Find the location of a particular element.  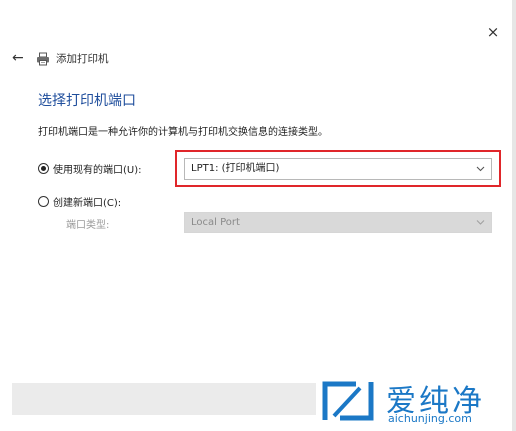

radio-existing-port-label: 使用现有的端口(U): is located at coordinates (97, 170).